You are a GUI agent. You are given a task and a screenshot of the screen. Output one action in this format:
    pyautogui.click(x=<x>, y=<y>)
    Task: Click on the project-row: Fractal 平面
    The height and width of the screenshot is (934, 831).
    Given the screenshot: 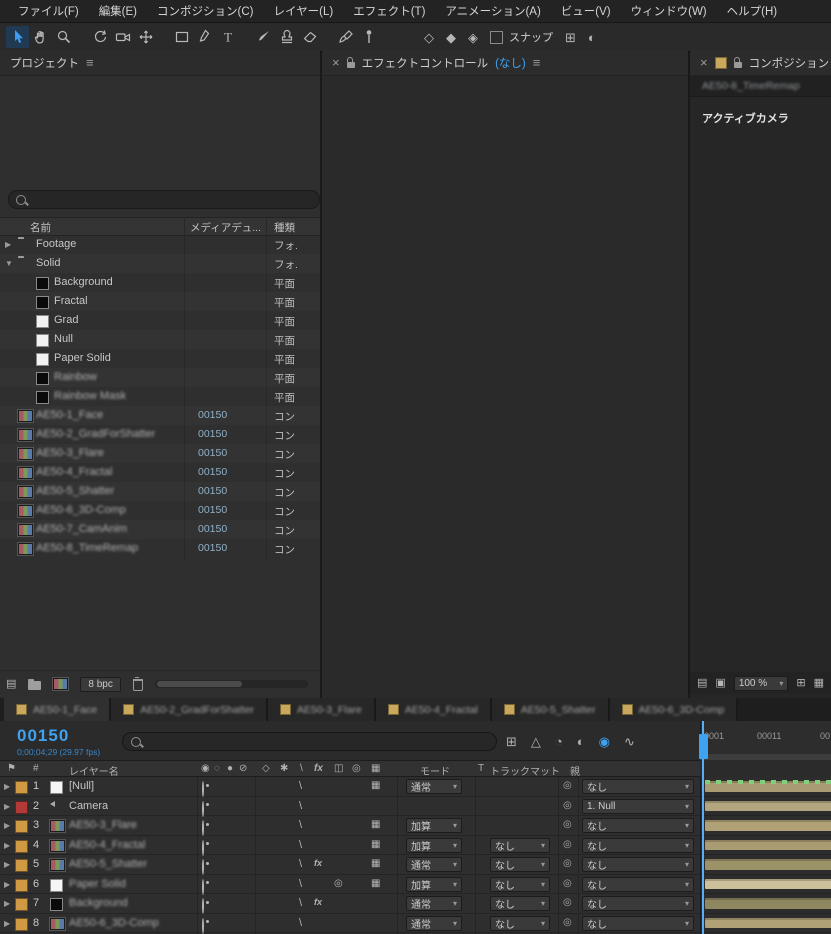 What is the action you would take?
    pyautogui.click(x=160, y=301)
    